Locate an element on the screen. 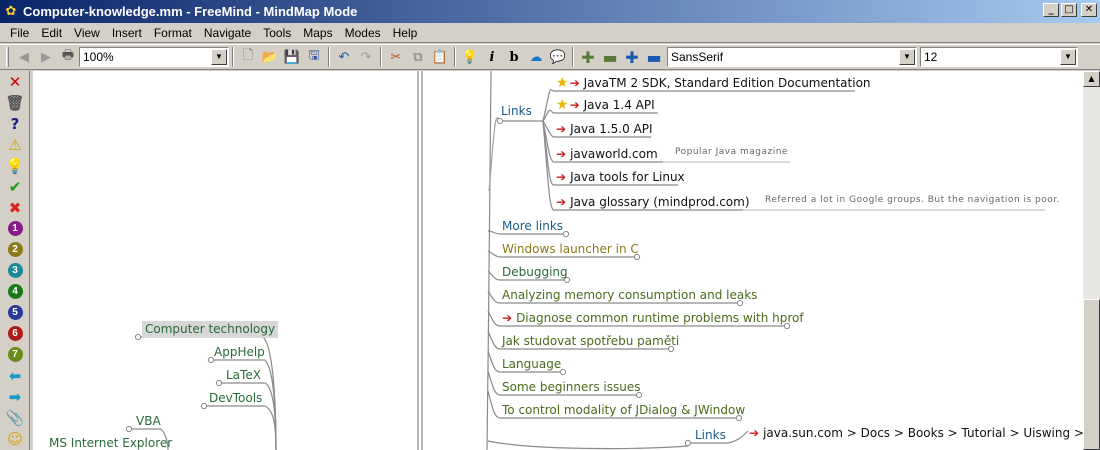 The image size is (1100, 450). speech-bubble-icon: 💬 is located at coordinates (558, 57).